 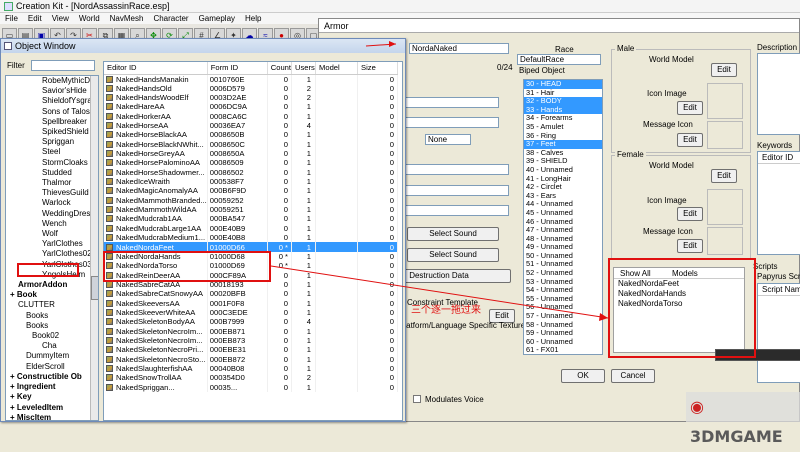 I want to click on drag-arrow-head, so click(x=603, y=317).